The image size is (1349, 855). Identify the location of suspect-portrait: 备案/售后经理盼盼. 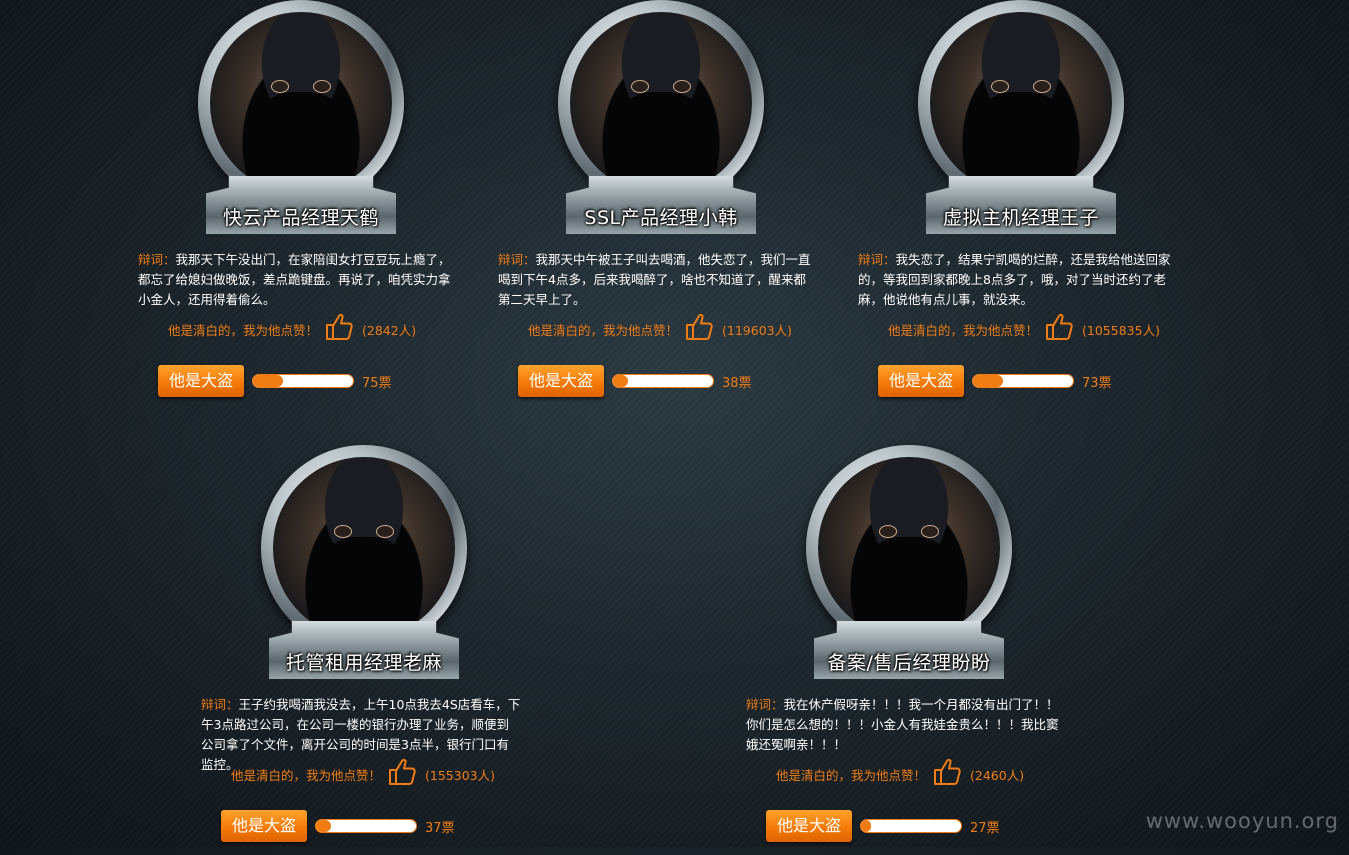
(911, 562).